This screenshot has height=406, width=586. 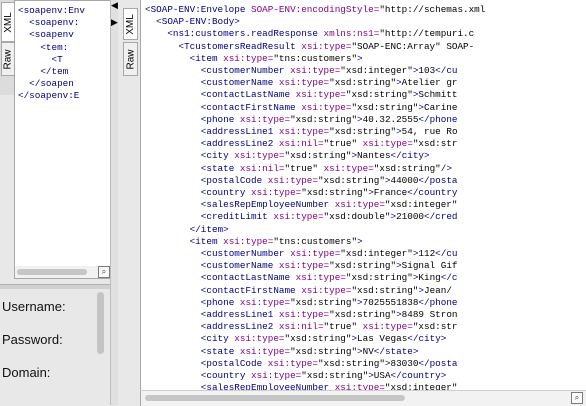 I want to click on auth-scrollbar-thumb, so click(x=100, y=323).